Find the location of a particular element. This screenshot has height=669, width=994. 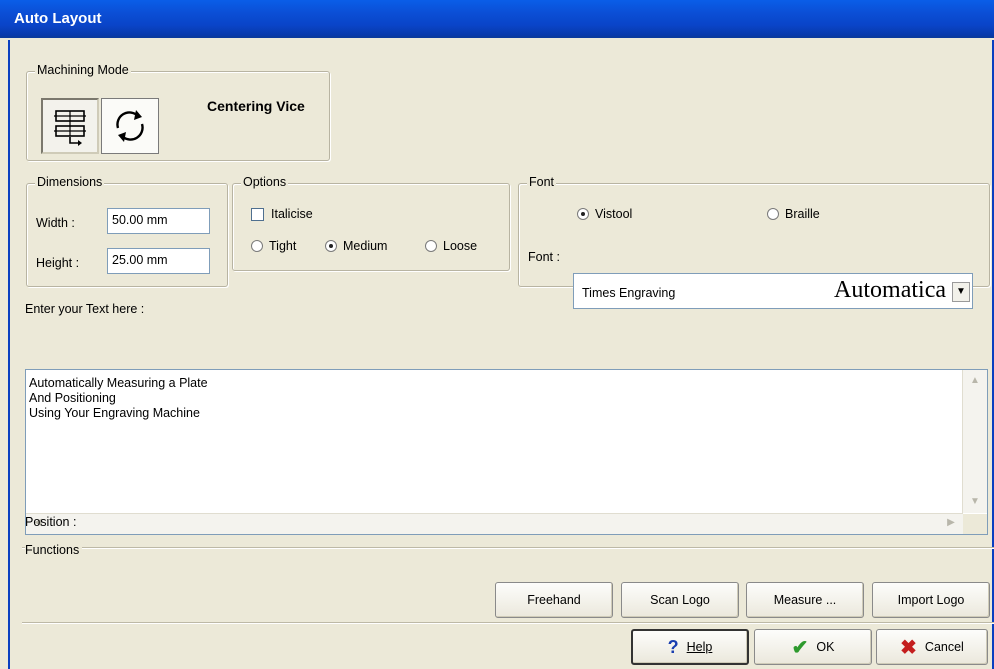

options-group: Options Italicise Tight Medium Loose is located at coordinates (371, 223).